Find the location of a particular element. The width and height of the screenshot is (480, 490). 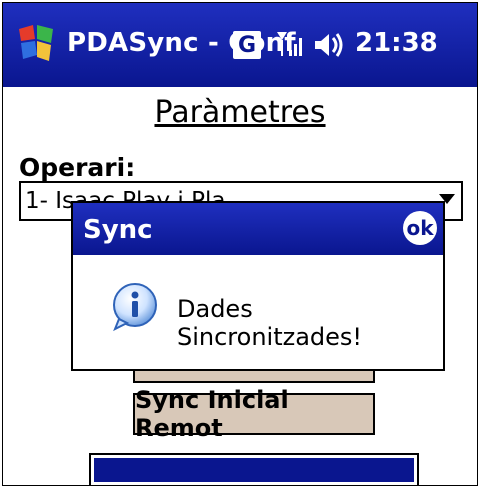

sync-progress-bar is located at coordinates (254, 469).